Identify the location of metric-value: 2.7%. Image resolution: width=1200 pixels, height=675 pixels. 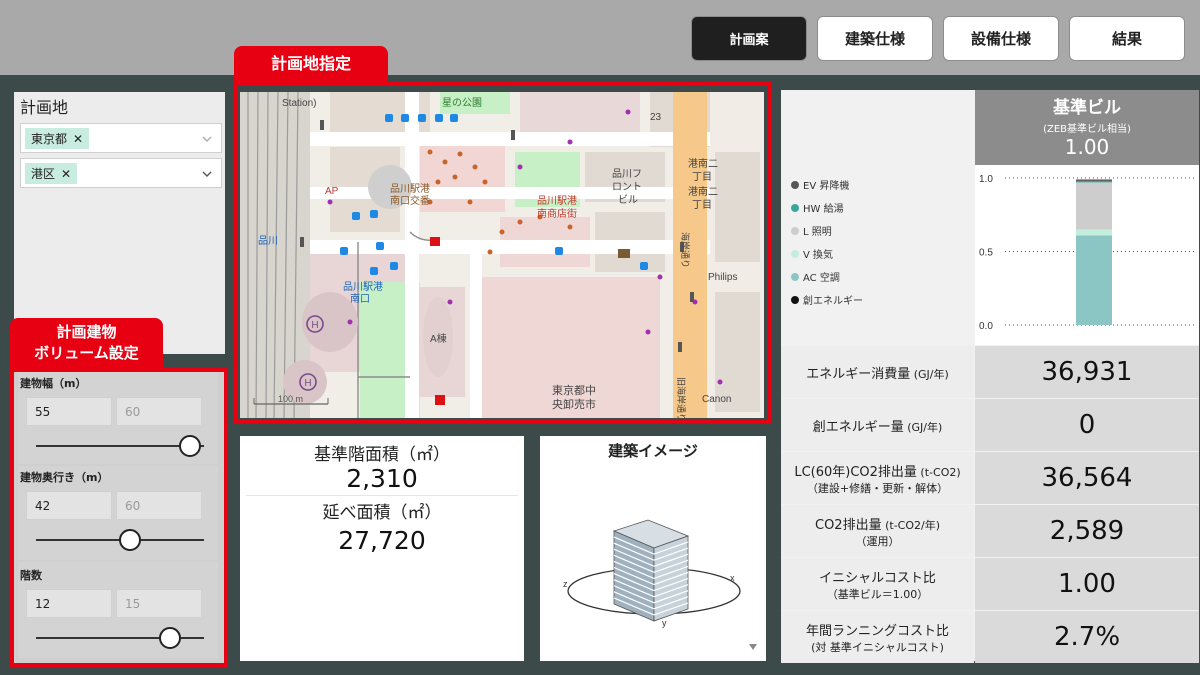
(1087, 637).